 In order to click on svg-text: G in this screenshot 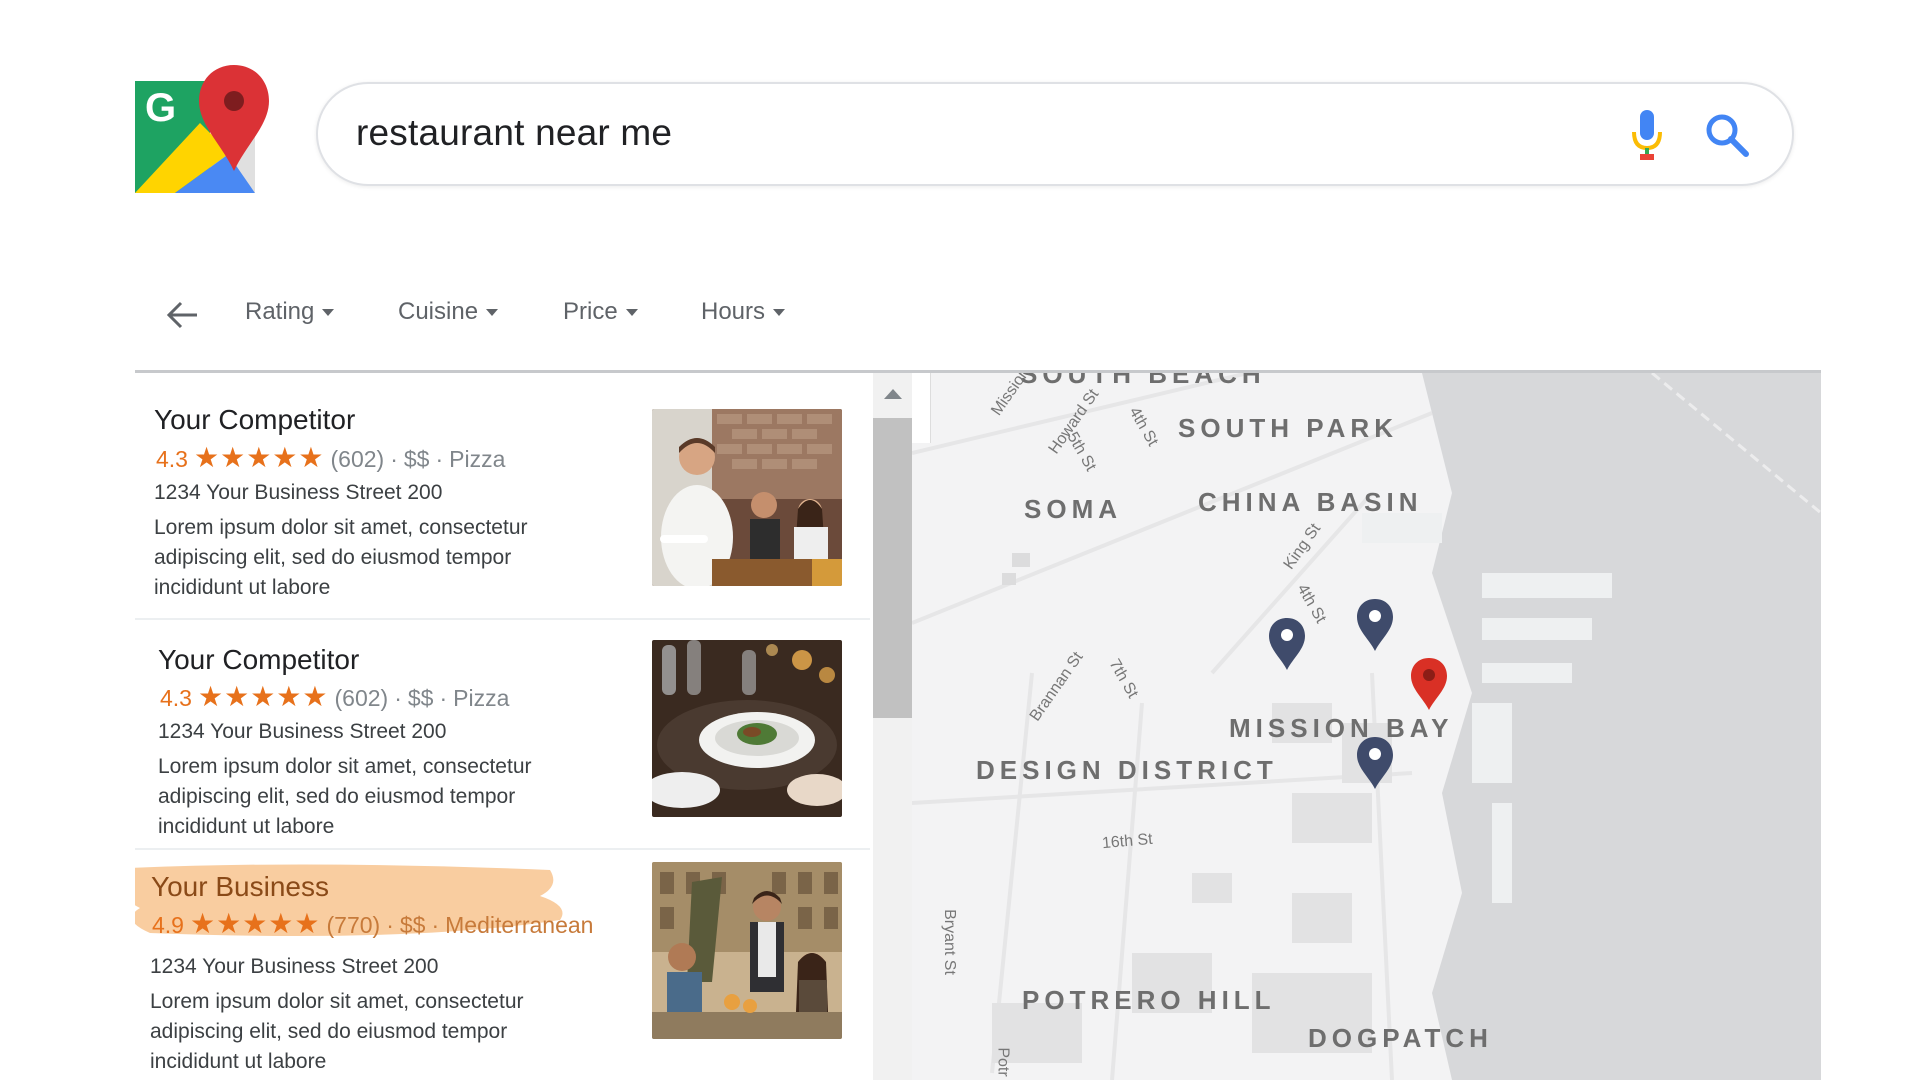, I will do `click(160, 108)`.